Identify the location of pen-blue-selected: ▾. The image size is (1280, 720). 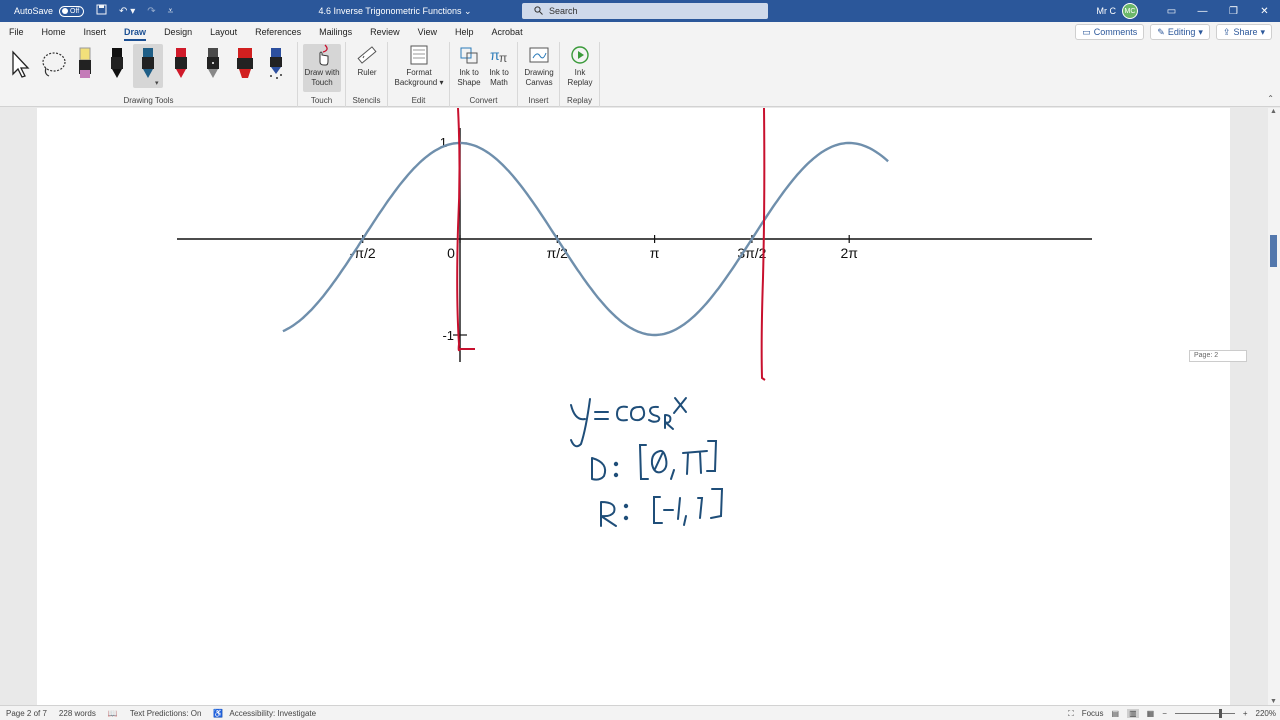
(148, 66).